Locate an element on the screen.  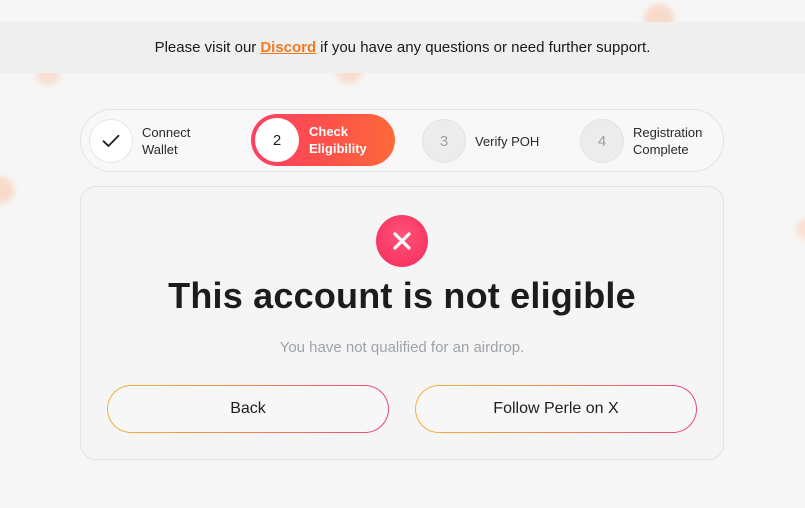
step-label-line2: Eligibility is located at coordinates (338, 148).